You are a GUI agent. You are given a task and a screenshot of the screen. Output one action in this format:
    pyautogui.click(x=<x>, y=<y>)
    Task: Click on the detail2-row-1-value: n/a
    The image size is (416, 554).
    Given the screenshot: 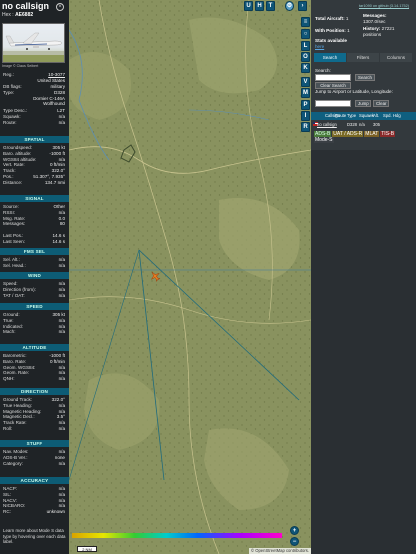 What is the action you would take?
    pyautogui.click(x=61, y=116)
    